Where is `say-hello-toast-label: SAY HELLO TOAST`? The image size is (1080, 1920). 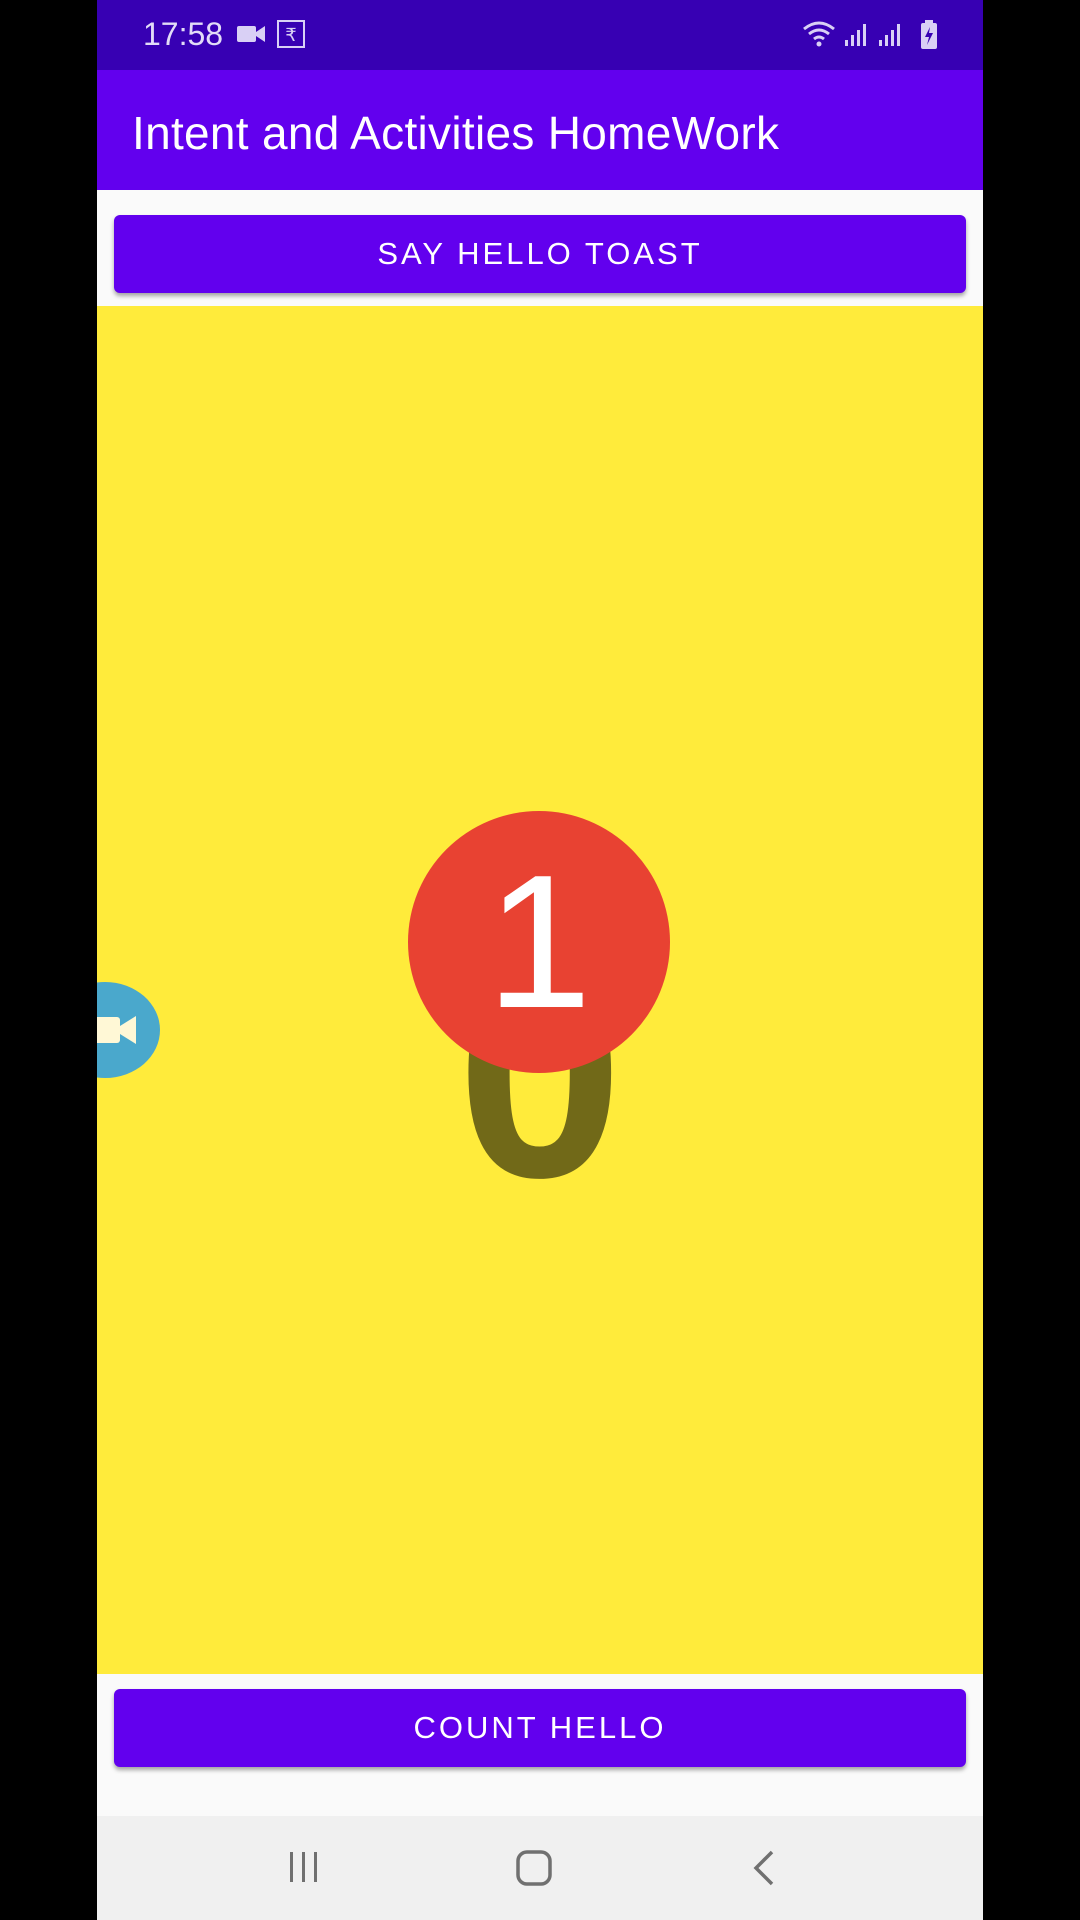 say-hello-toast-label: SAY HELLO TOAST is located at coordinates (540, 253).